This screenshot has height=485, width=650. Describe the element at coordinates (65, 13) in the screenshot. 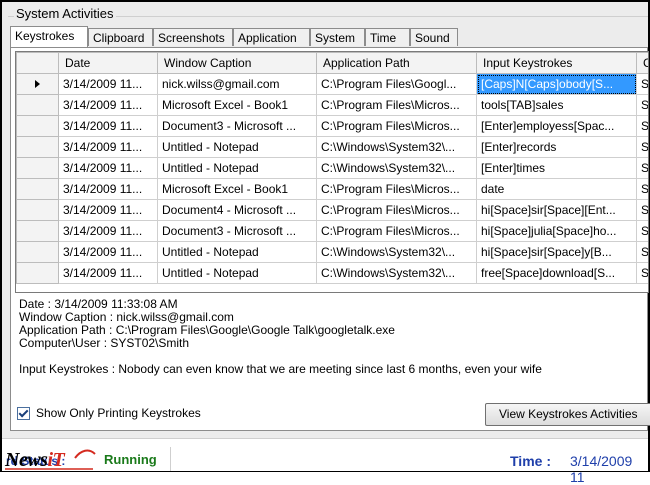

I see `group-title: System Activities` at that location.